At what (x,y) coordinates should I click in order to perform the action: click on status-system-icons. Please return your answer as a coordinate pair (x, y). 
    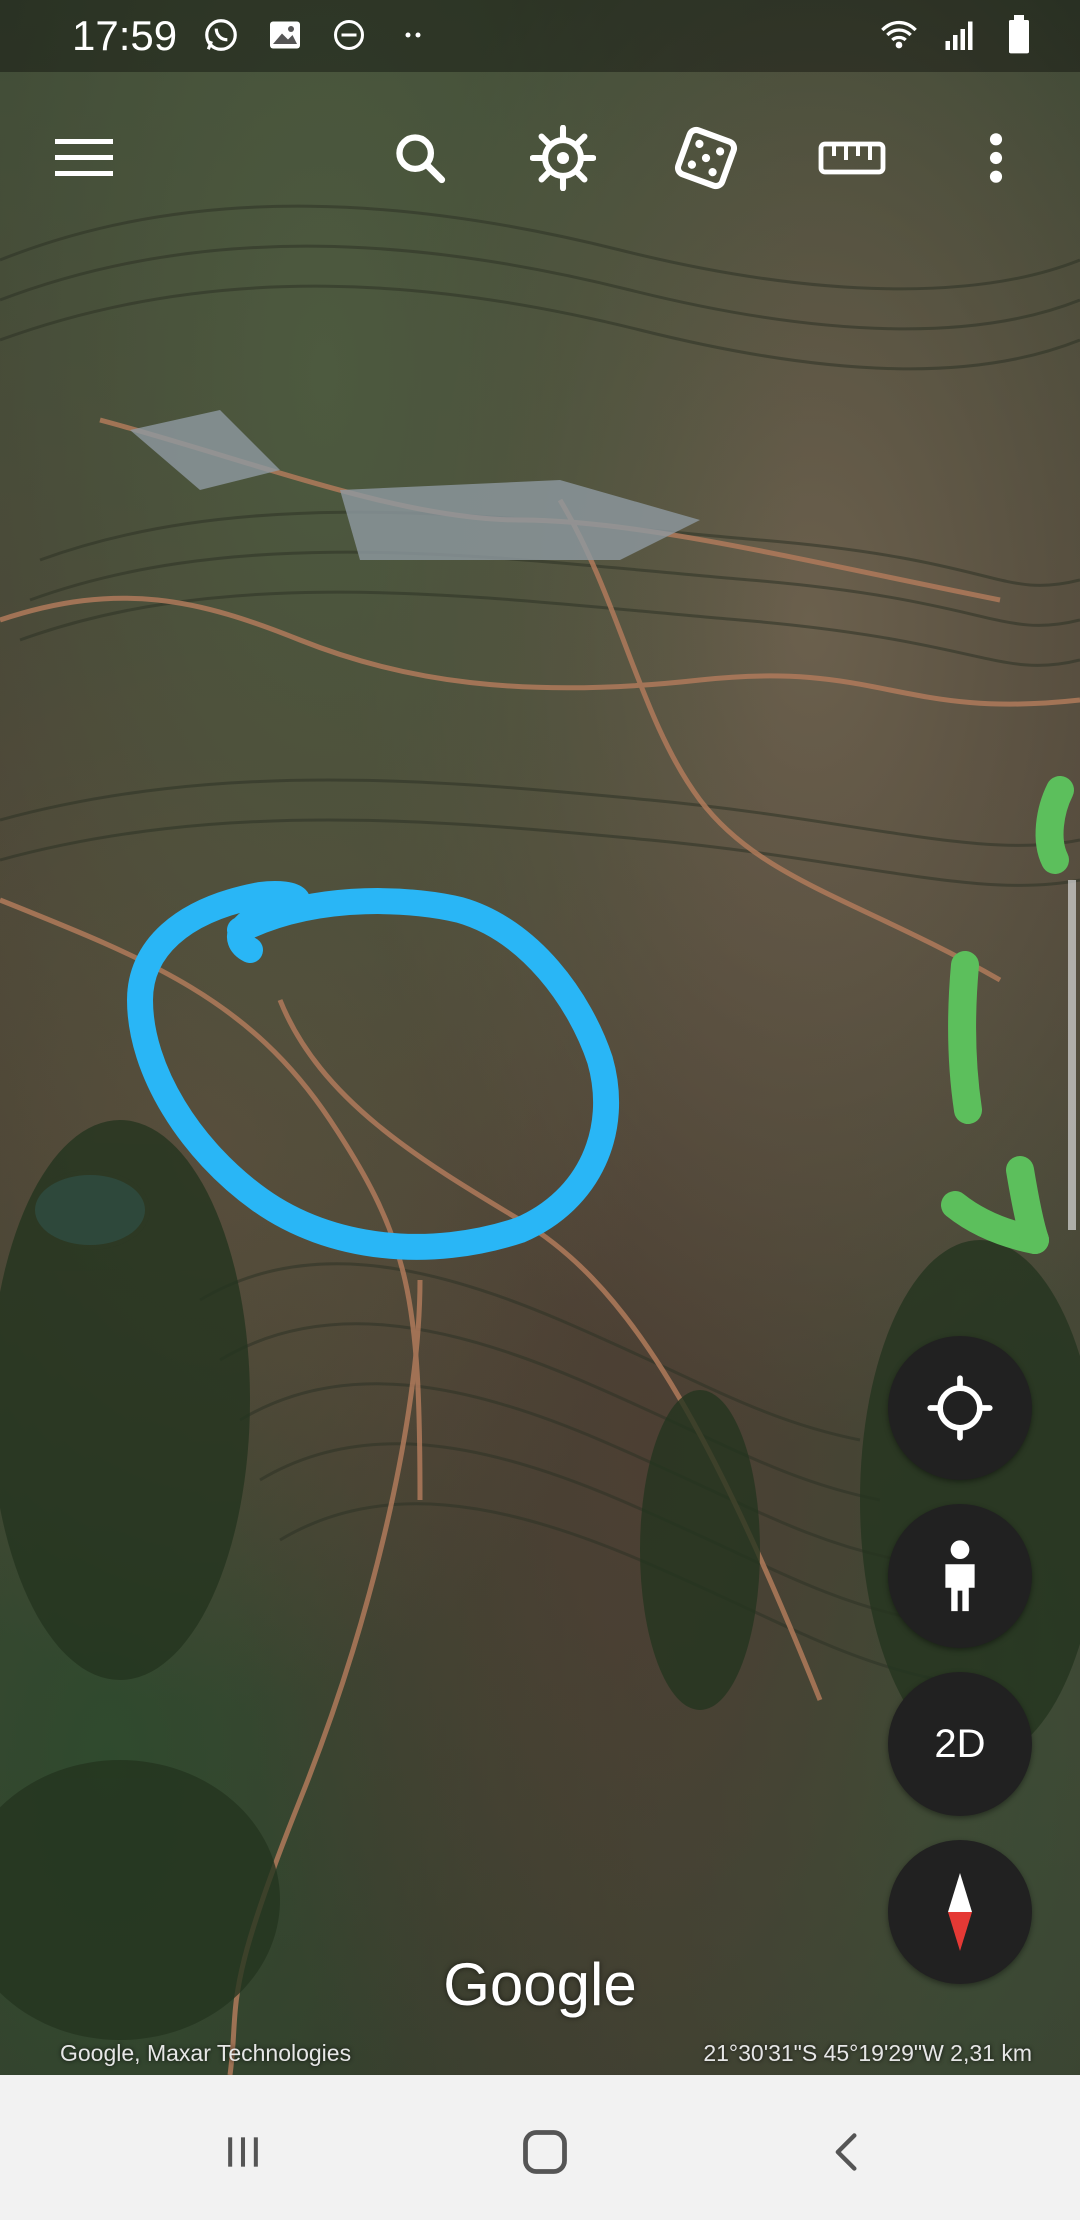
    Looking at the image, I should click on (959, 35).